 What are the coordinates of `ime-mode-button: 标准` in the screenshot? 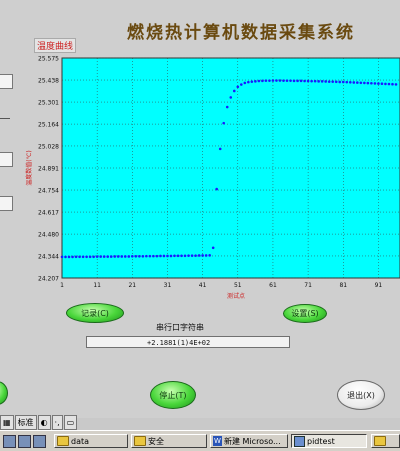 It's located at (25, 422).